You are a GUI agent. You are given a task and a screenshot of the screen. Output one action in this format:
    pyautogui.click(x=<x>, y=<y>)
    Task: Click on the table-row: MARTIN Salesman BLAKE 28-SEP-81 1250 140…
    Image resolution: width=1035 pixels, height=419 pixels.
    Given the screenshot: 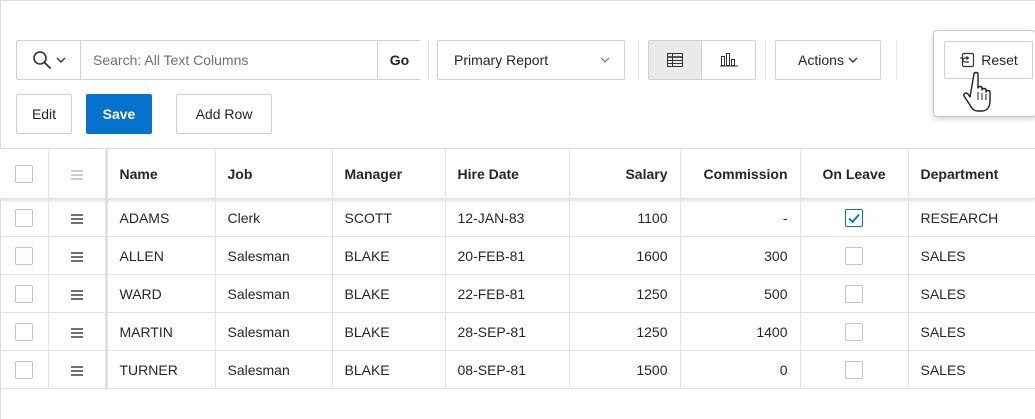 What is the action you would take?
    pyautogui.click(x=517, y=331)
    